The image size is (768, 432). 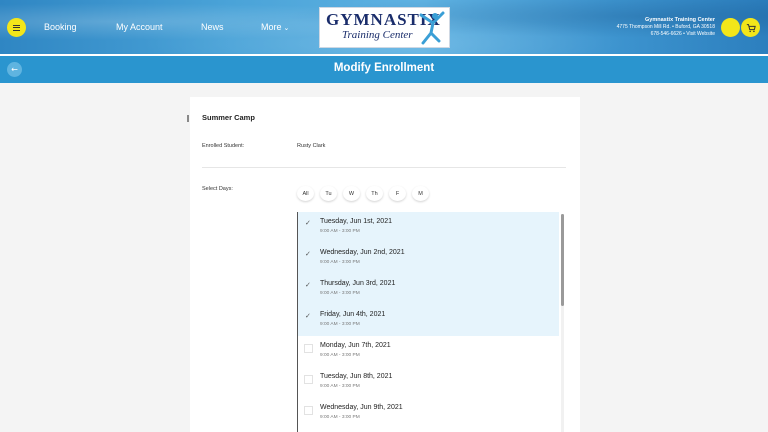 What do you see at coordinates (361, 407) in the screenshot?
I see `date-label: Wednesday, Jun 9th, 2021` at bounding box center [361, 407].